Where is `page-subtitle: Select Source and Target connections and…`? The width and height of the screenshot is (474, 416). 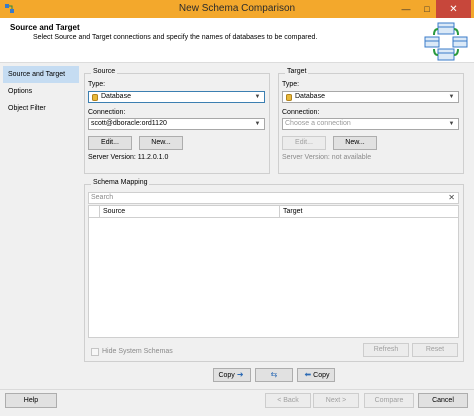
page-subtitle: Select Source and Target connections and… is located at coordinates (175, 37).